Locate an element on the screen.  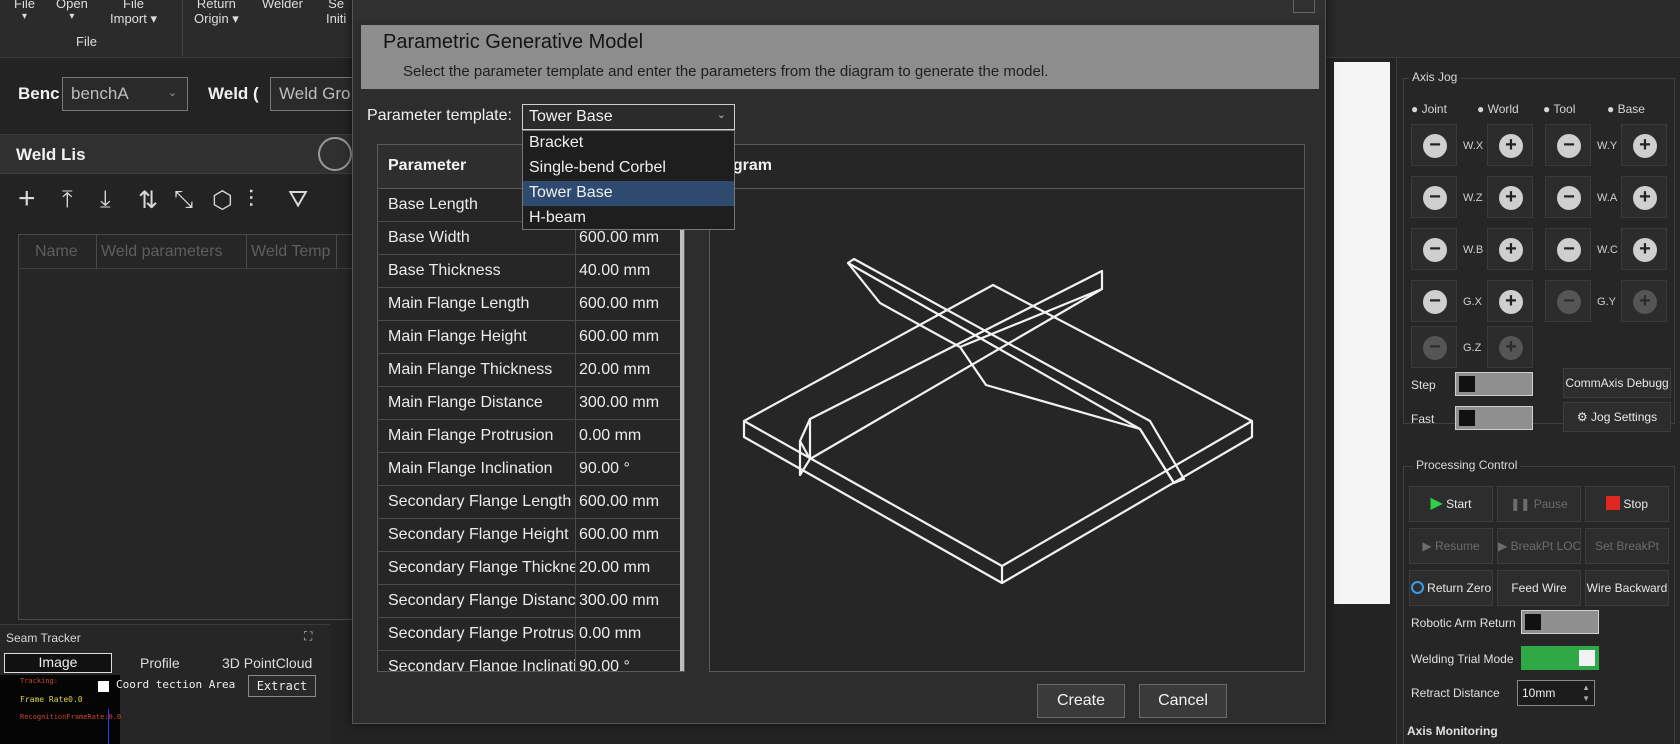
feed-wire-button: Feed Wire is located at coordinates (1539, 588).